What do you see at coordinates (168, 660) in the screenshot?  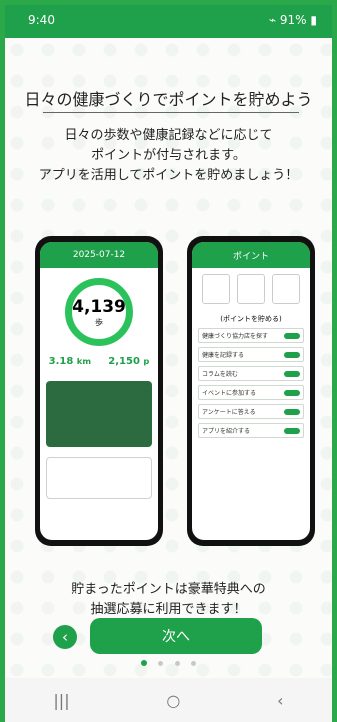 I see `page-indicator` at bounding box center [168, 660].